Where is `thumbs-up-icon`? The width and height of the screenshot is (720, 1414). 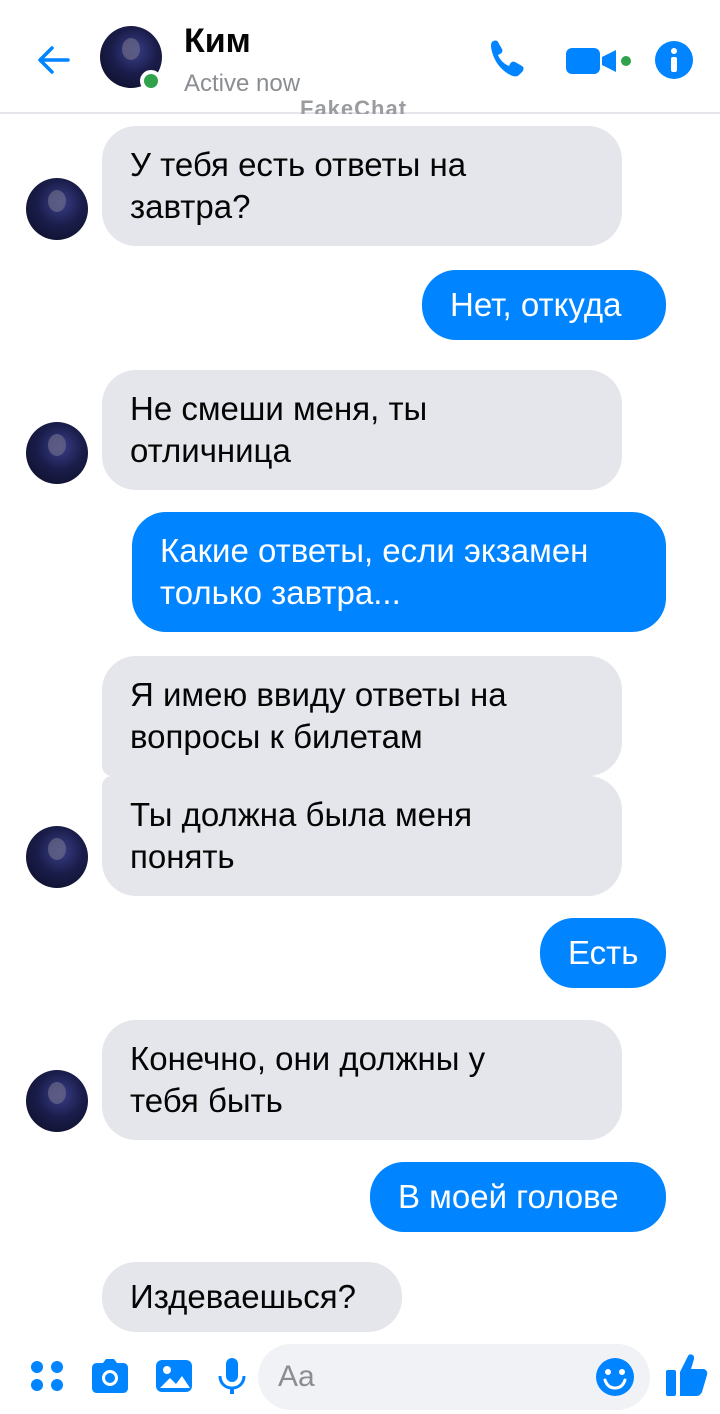
thumbs-up-icon is located at coordinates (688, 1374).